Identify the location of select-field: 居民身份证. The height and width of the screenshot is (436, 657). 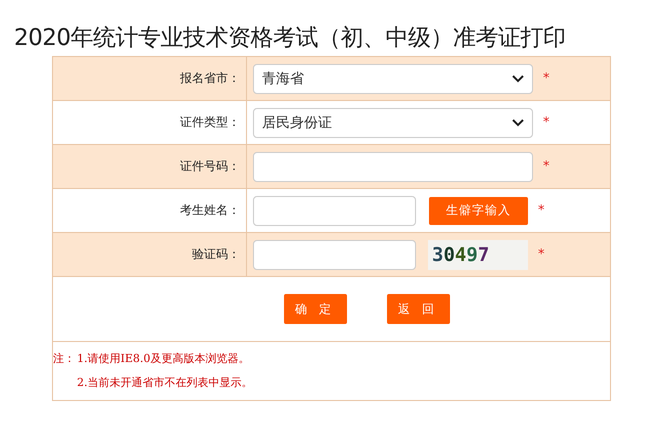
(393, 123).